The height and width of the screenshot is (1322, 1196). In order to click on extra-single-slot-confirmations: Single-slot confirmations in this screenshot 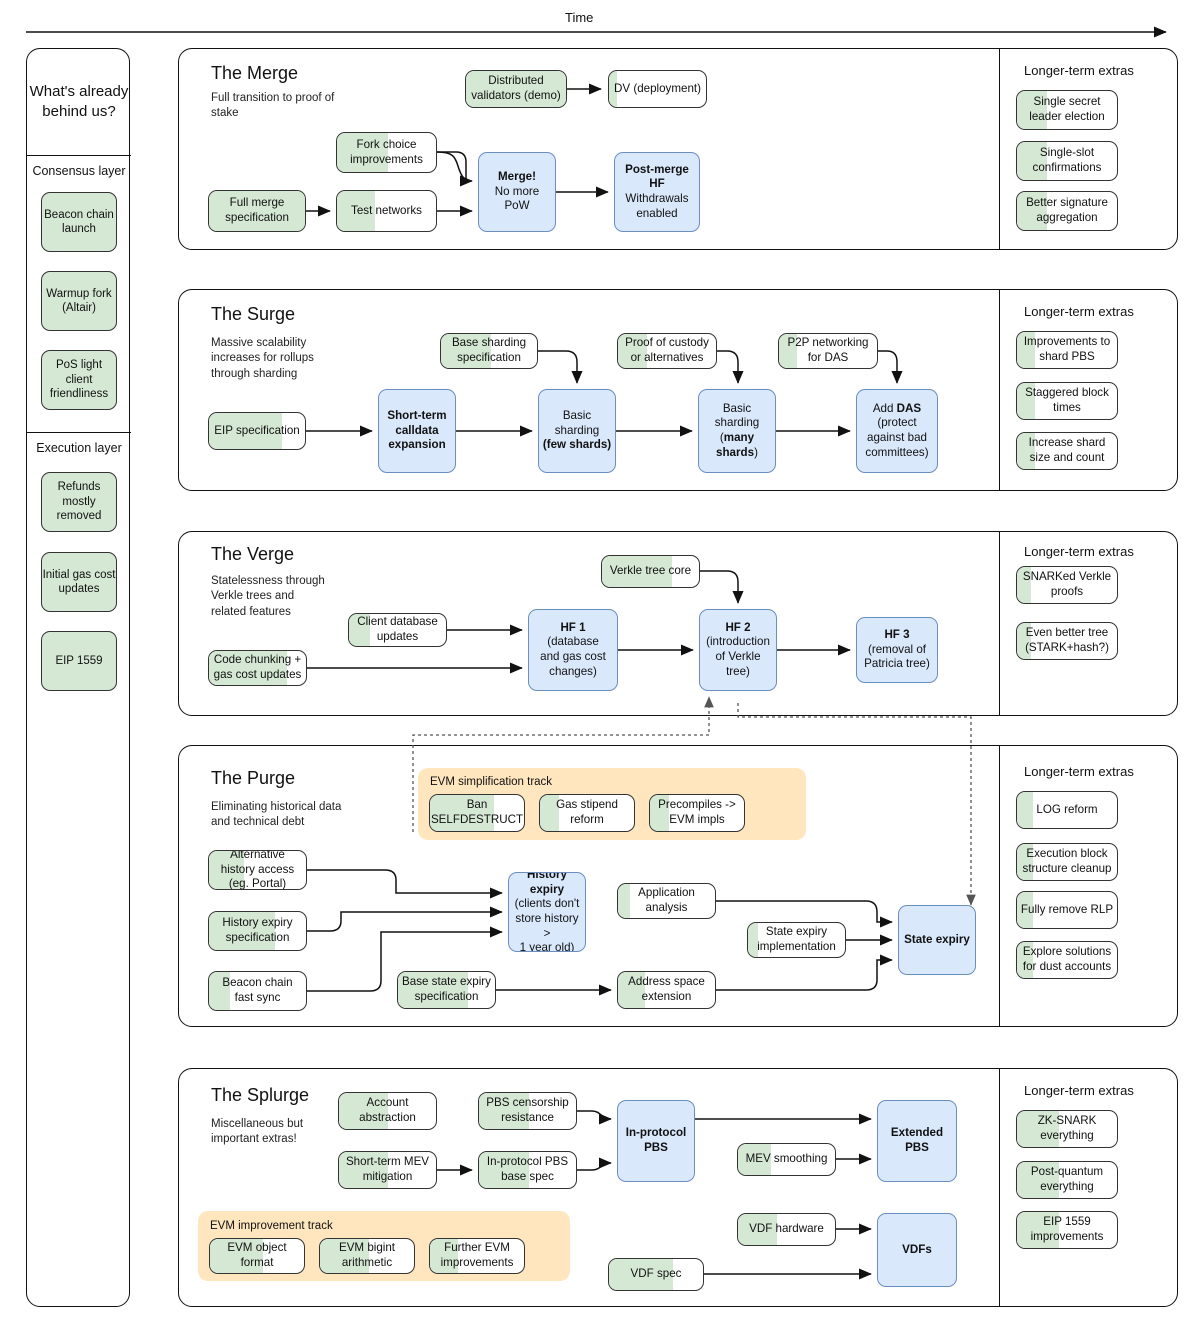, I will do `click(1067, 161)`.